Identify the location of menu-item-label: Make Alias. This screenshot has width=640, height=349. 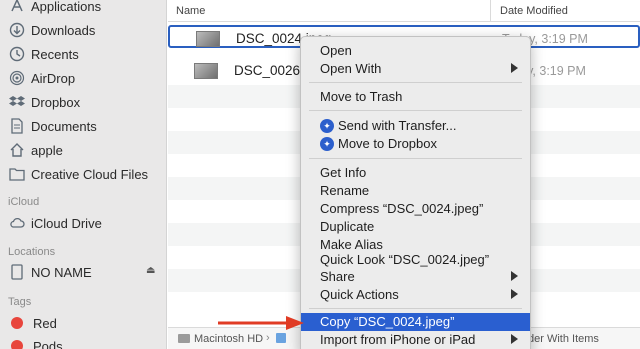
(351, 244).